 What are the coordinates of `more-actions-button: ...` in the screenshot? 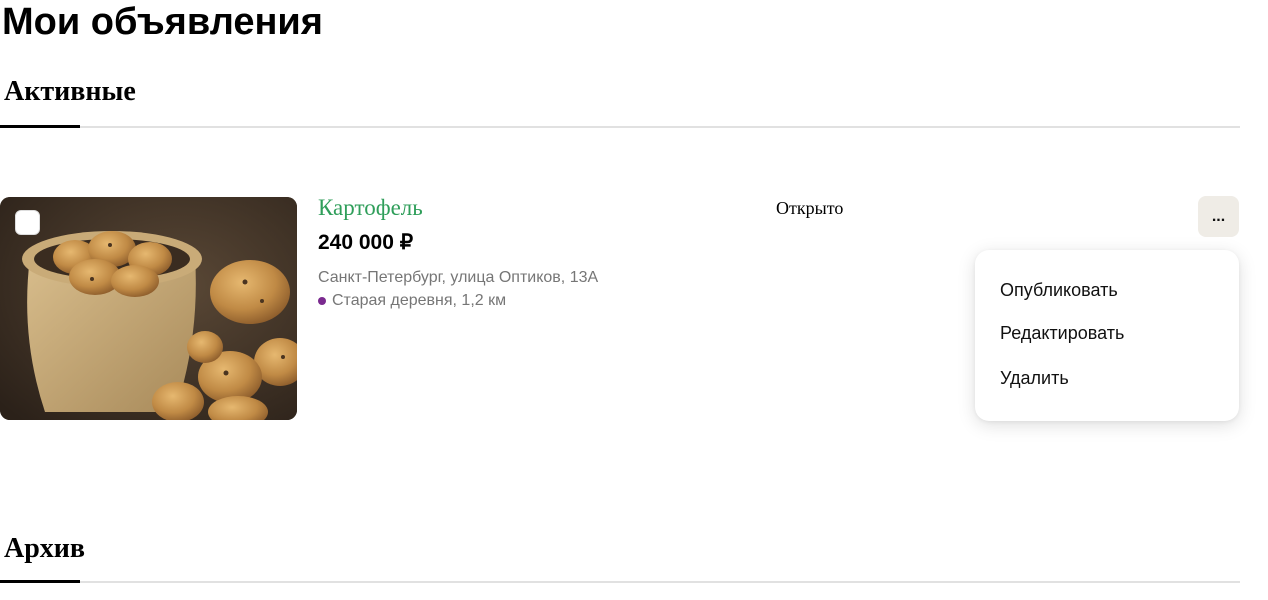 It's located at (1218, 216).